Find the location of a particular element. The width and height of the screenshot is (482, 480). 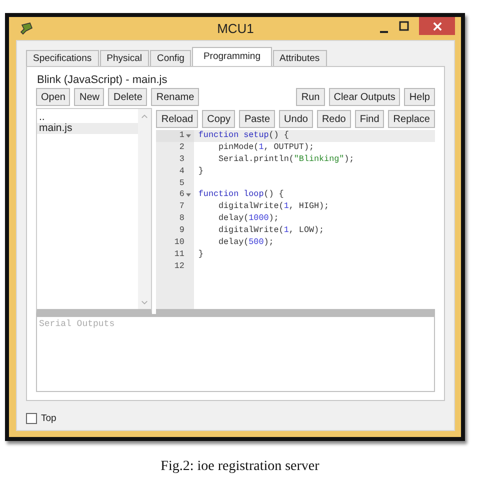

line-number: 12 is located at coordinates (180, 266).